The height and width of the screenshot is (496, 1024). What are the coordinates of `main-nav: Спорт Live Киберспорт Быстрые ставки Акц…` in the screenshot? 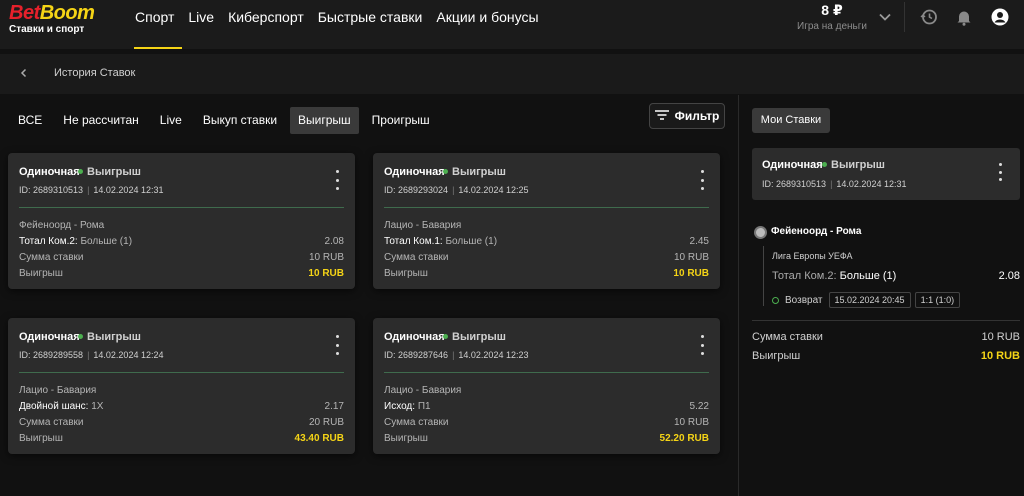 It's located at (337, 24).